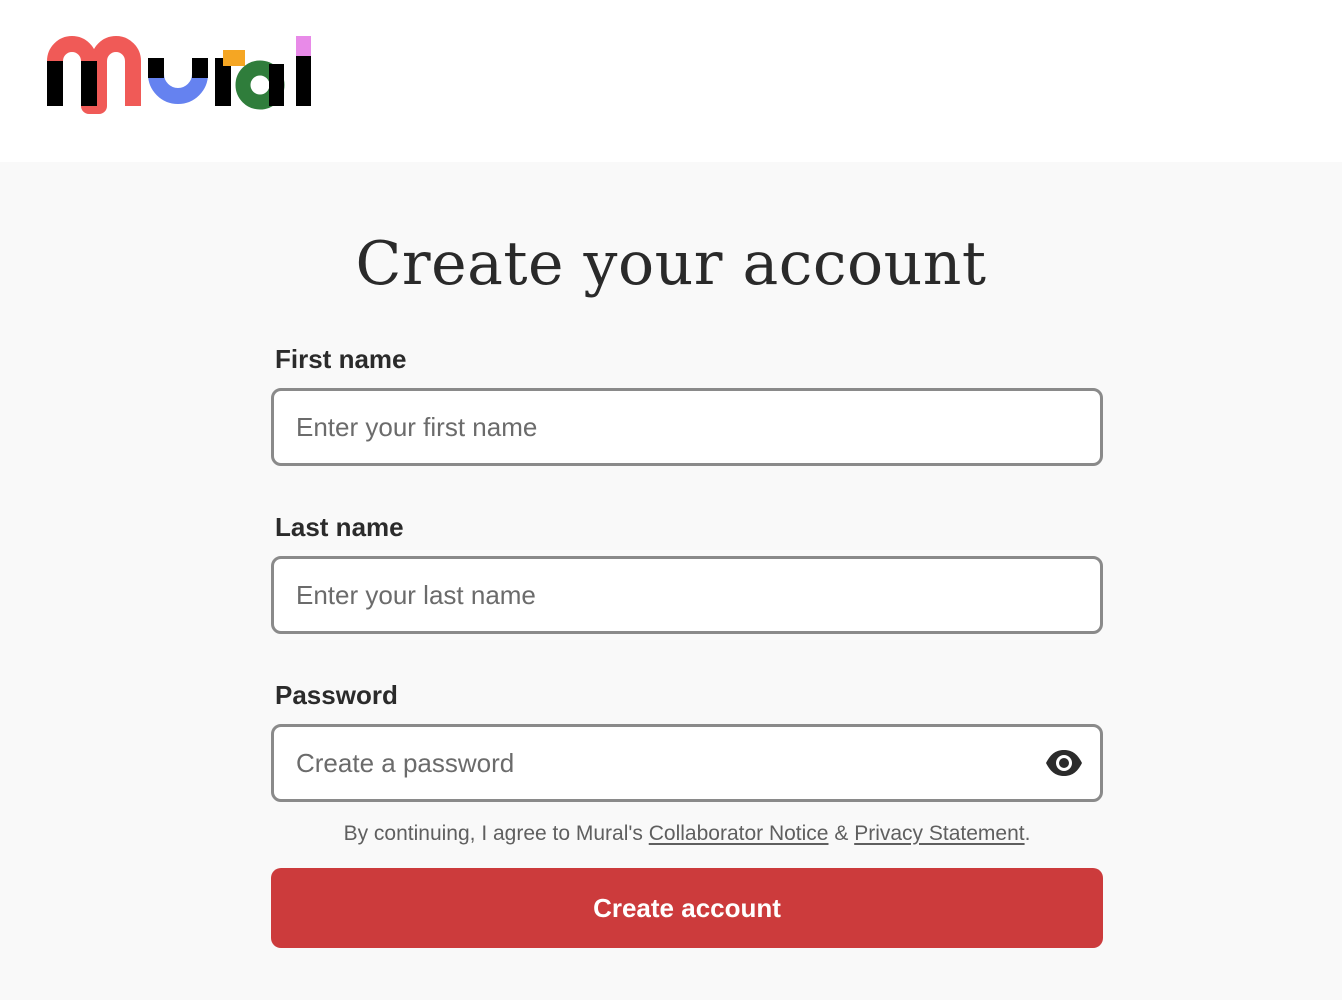  I want to click on first-name-input, so click(687, 427).